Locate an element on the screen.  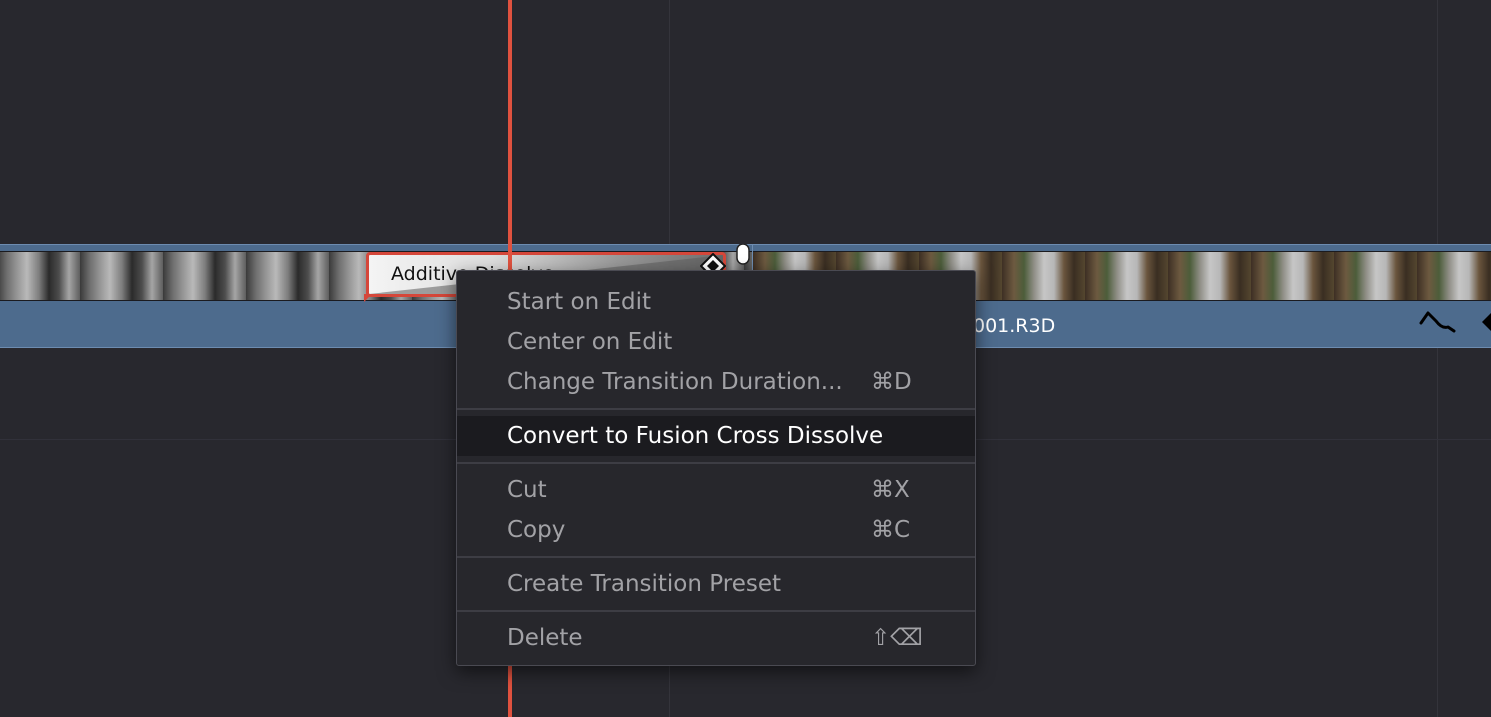
keyframe-curve-icon is located at coordinates (1438, 322).